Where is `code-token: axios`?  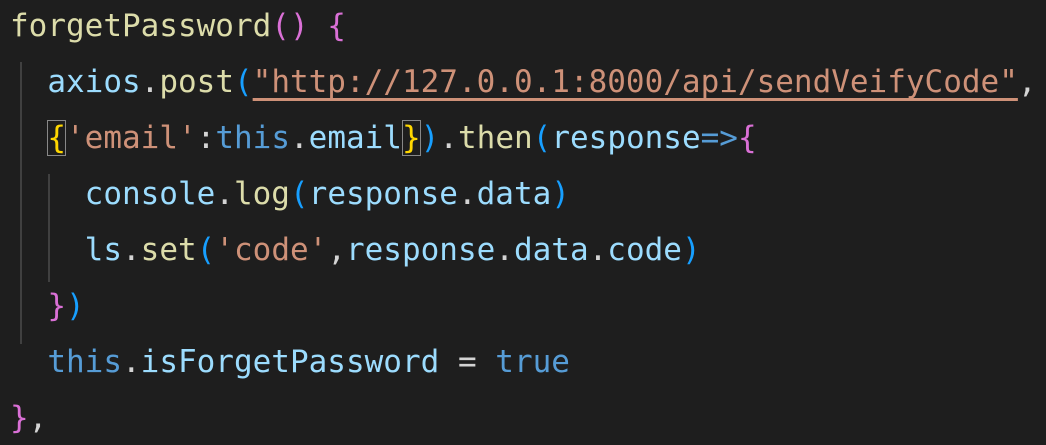
code-token: axios is located at coordinates (94, 82).